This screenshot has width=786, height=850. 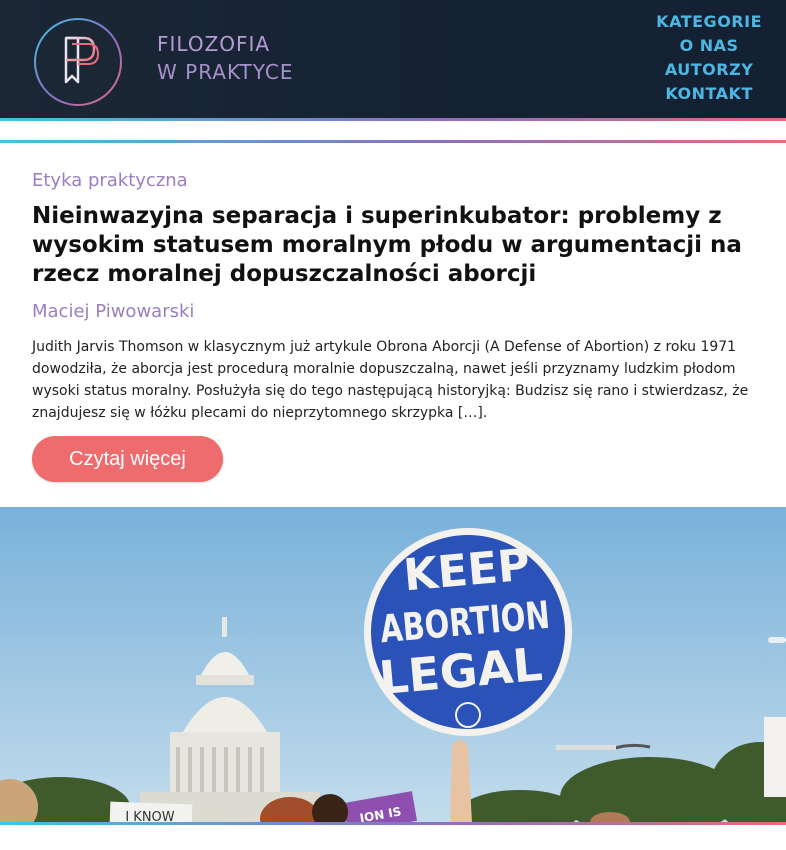 I want to click on brand-line1: FILOZOFIA, so click(x=214, y=44).